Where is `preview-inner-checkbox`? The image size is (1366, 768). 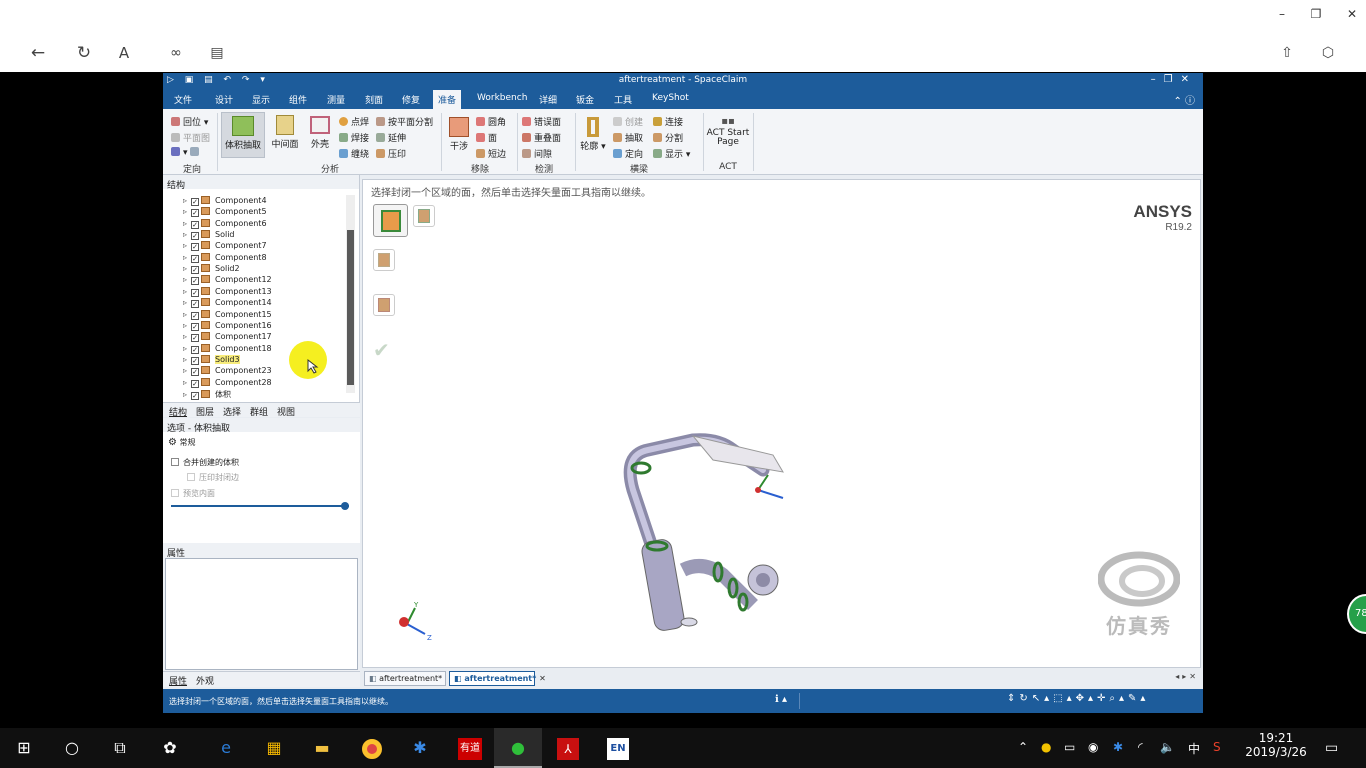
preview-inner-checkbox is located at coordinates (175, 493).